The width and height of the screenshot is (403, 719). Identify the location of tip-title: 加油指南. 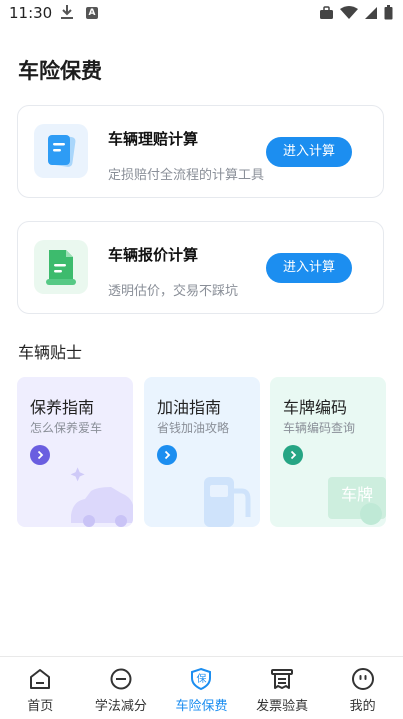
(189, 407).